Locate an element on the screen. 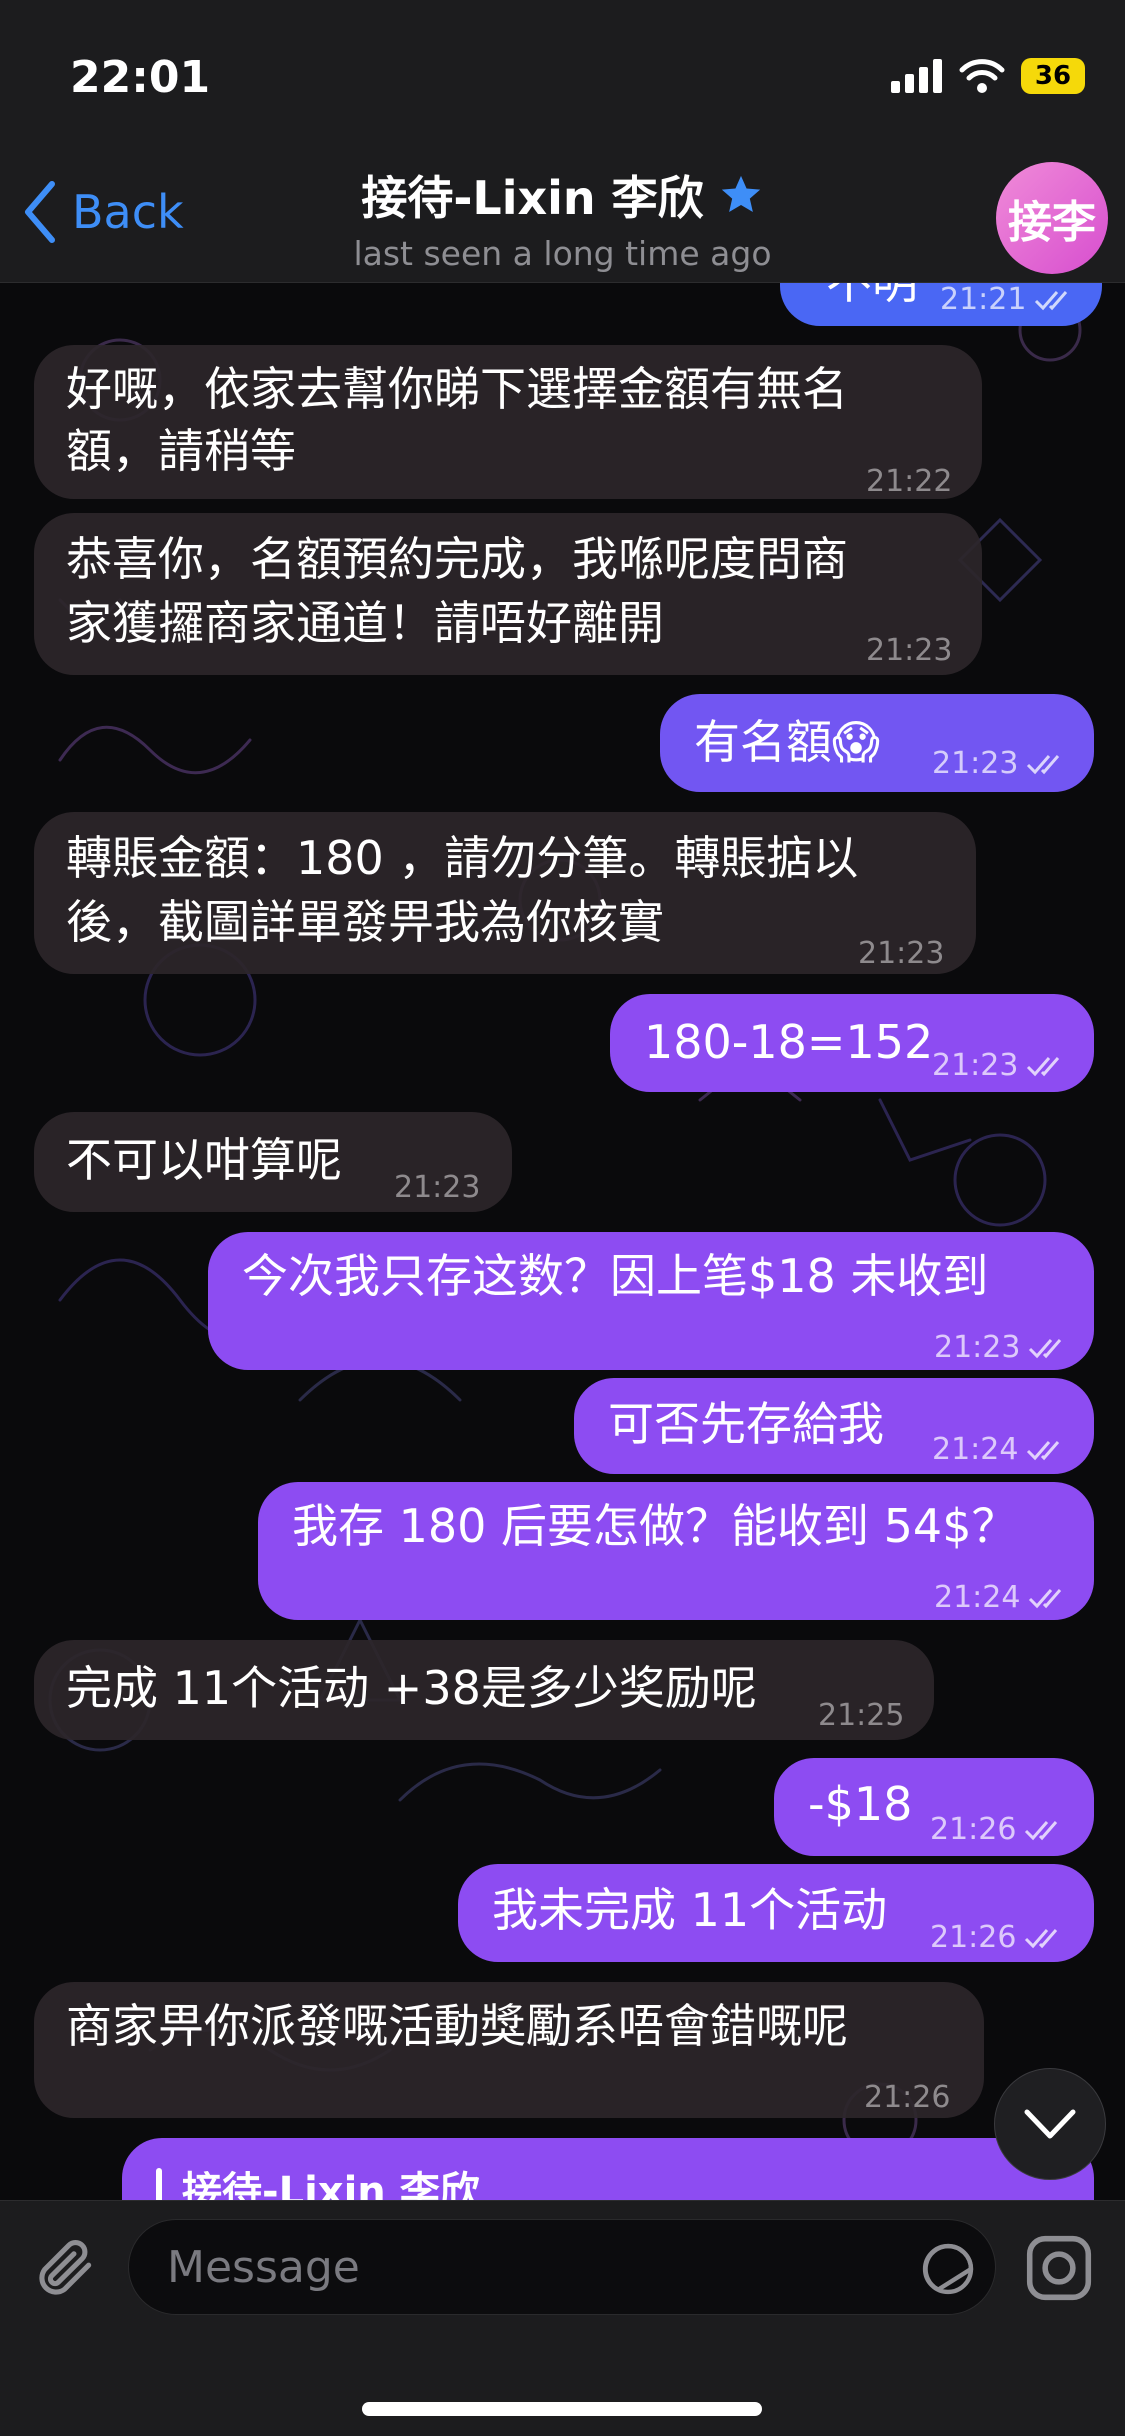 This screenshot has height=2436, width=1125. wifi-icon is located at coordinates (982, 76).